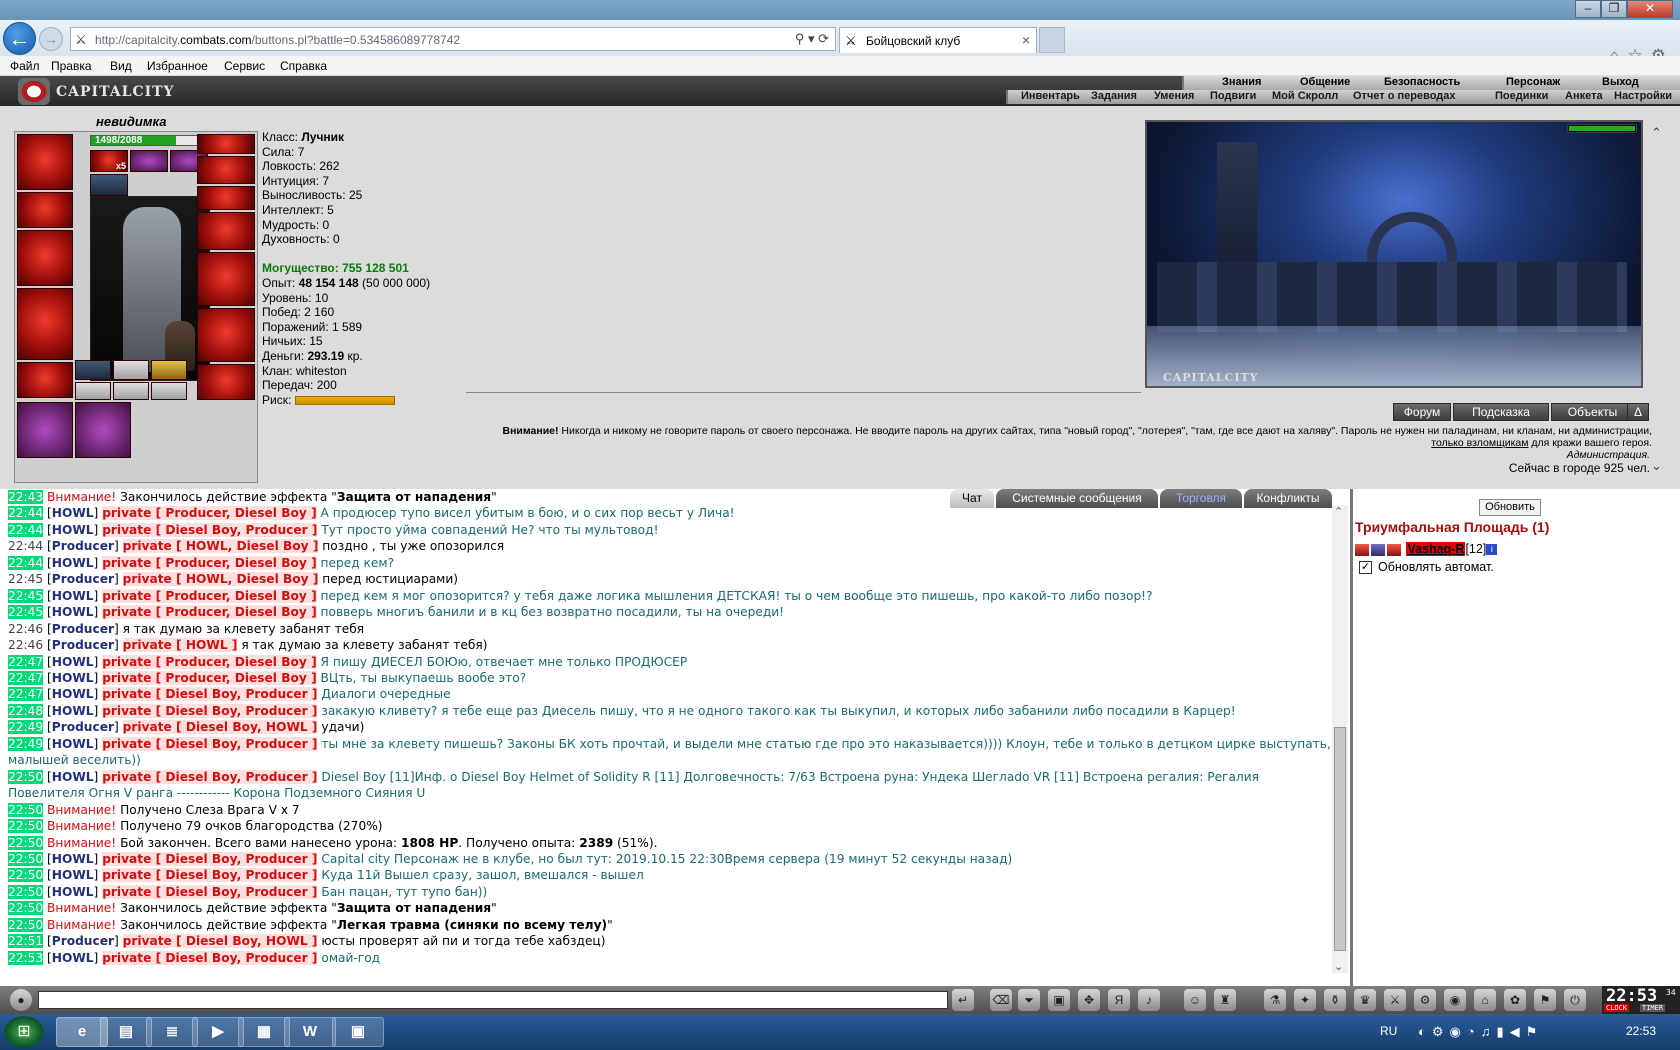 The image size is (1680, 1050). What do you see at coordinates (1485, 1000) in the screenshot?
I see `quick-slot-8-icon: ⌂` at bounding box center [1485, 1000].